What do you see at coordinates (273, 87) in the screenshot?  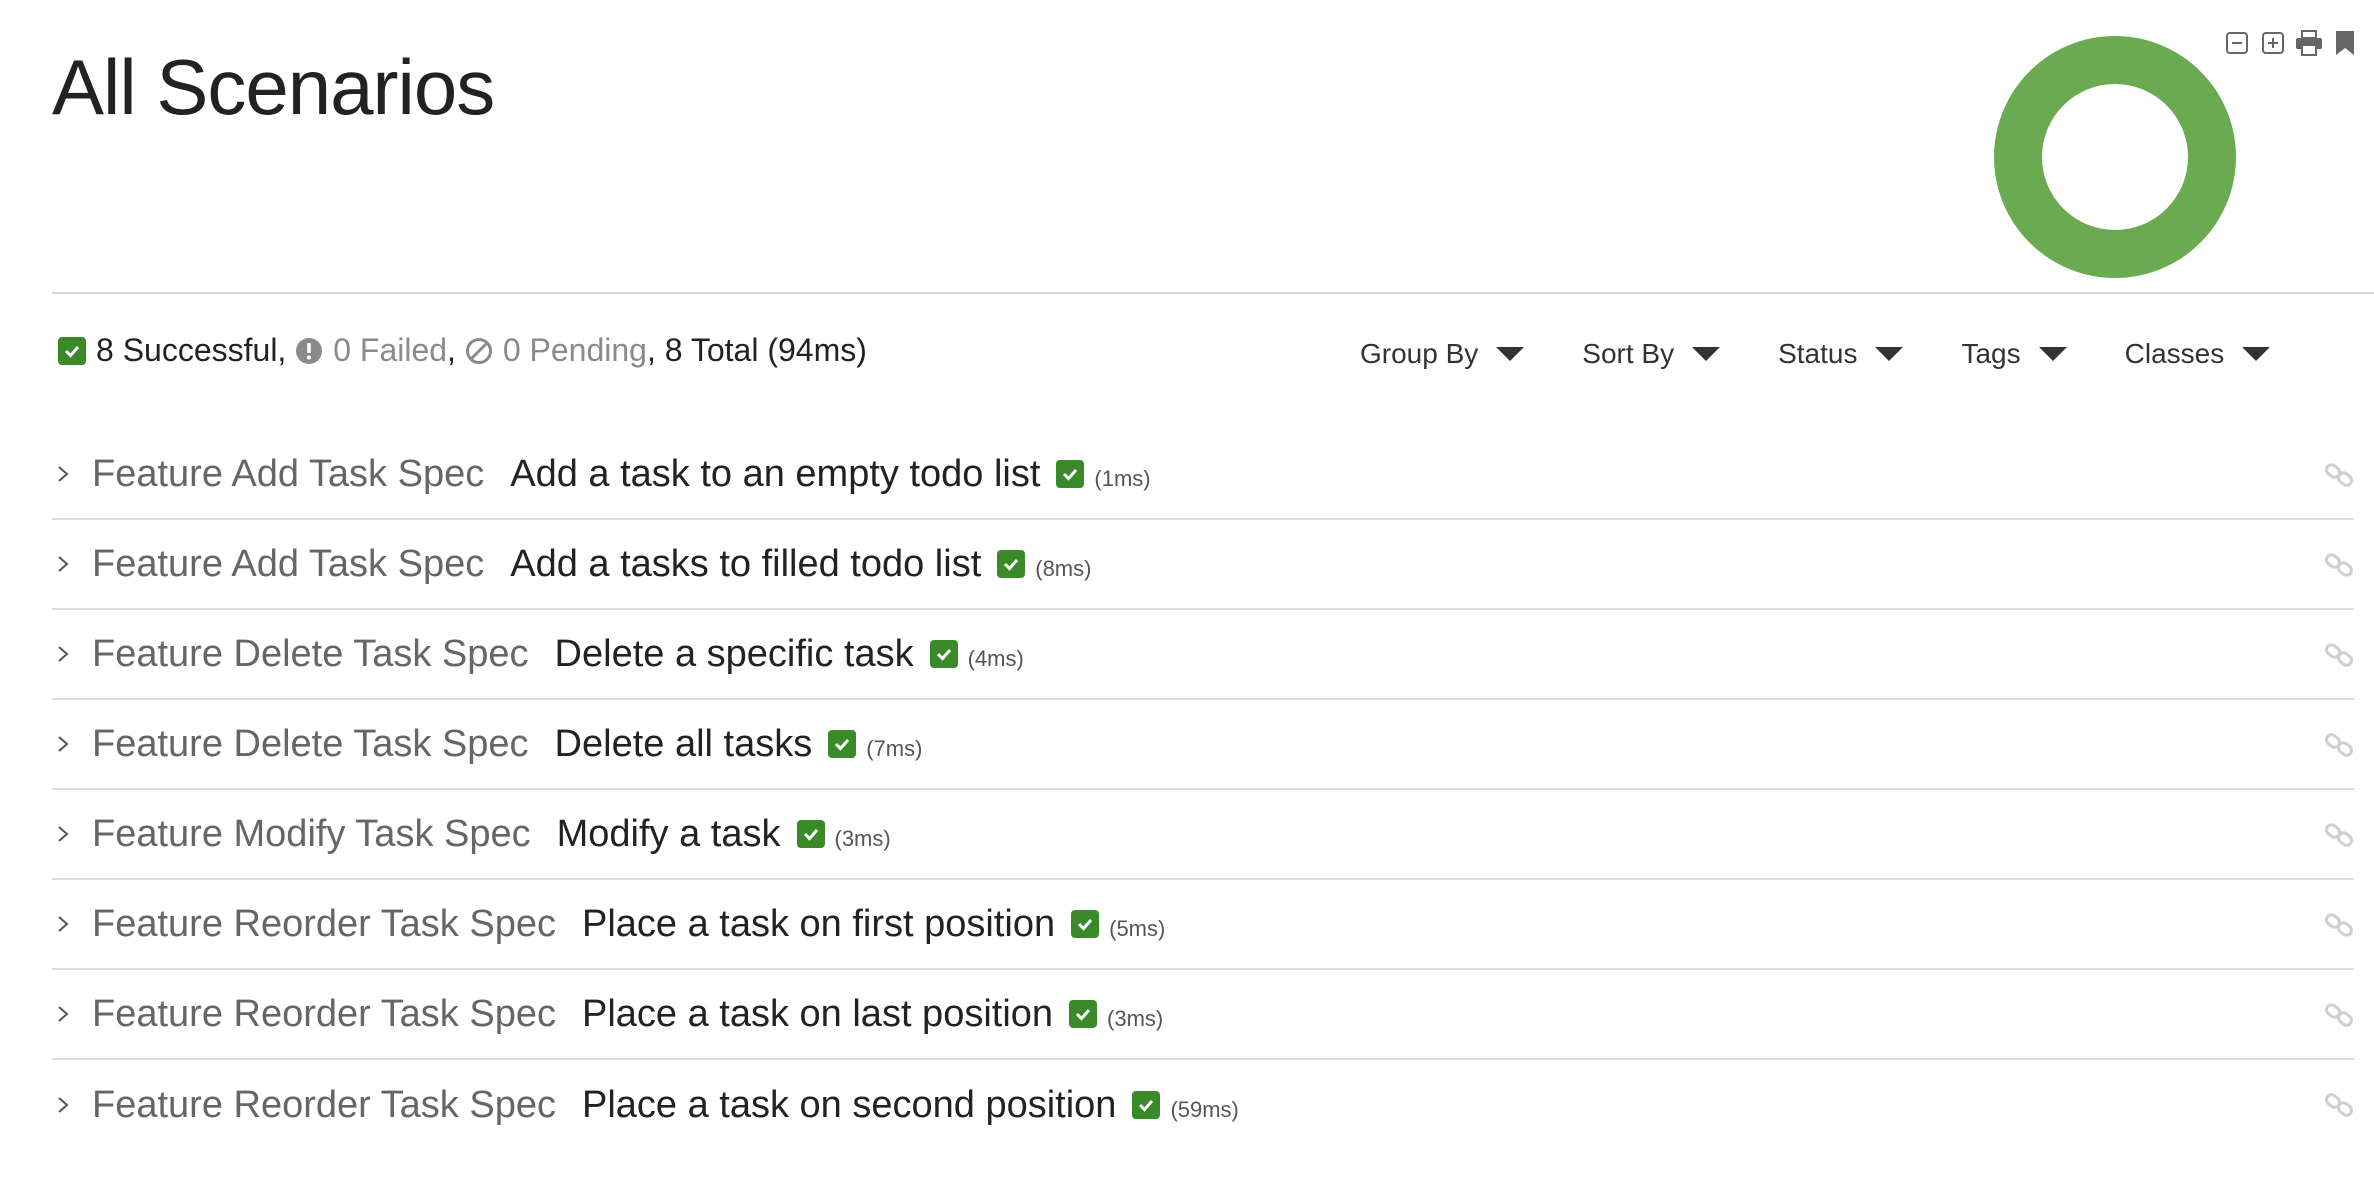 I see `page-title: All Scenarios` at bounding box center [273, 87].